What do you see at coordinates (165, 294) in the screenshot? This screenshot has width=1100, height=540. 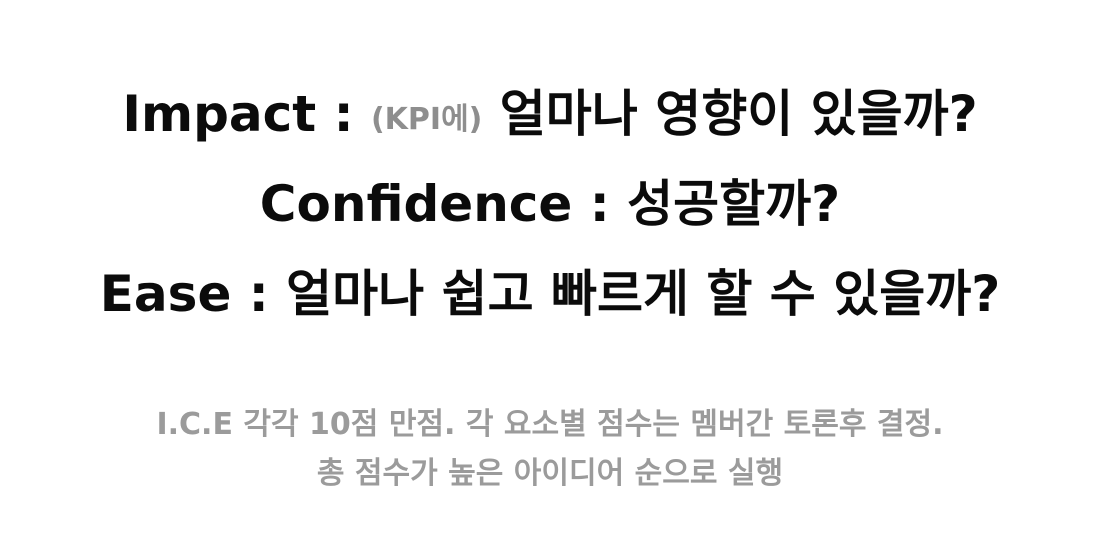 I see `ease-term: Ease` at bounding box center [165, 294].